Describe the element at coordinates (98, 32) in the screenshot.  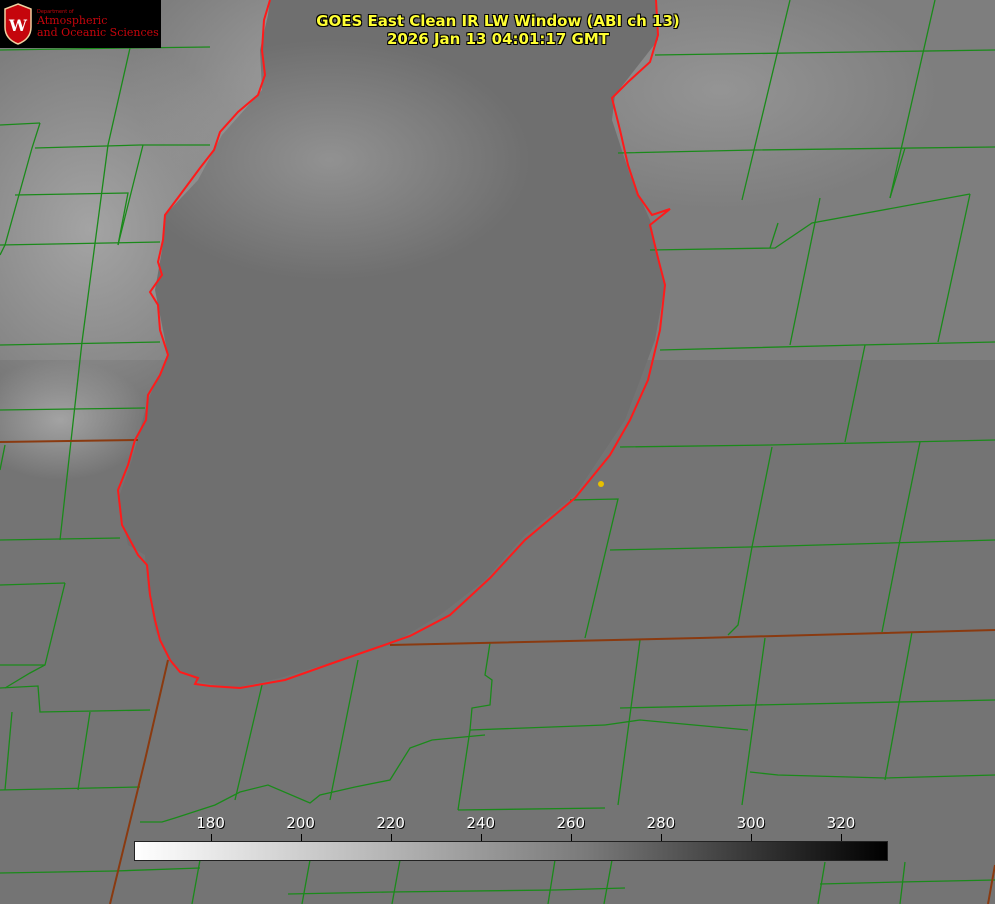
I see `logo-line-2: and Oceanic Sciences` at that location.